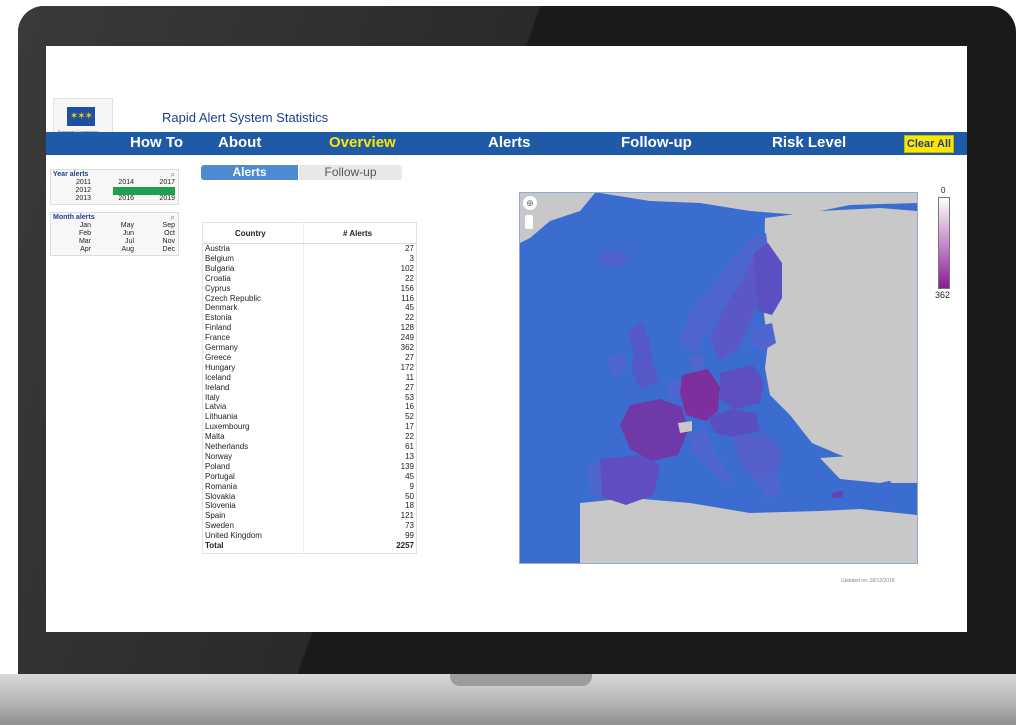 The image size is (1016, 725). Describe the element at coordinates (77, 250) in the screenshot. I see `month-option: Apr` at that location.